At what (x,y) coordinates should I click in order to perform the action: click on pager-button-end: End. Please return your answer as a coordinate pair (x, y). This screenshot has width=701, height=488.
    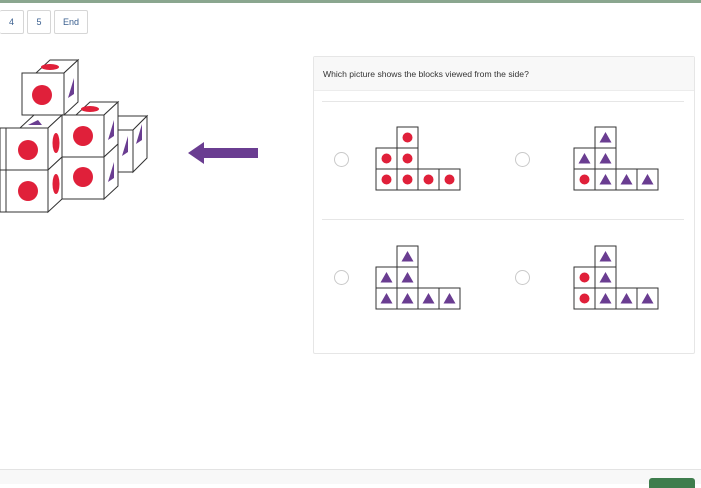
    Looking at the image, I should click on (71, 22).